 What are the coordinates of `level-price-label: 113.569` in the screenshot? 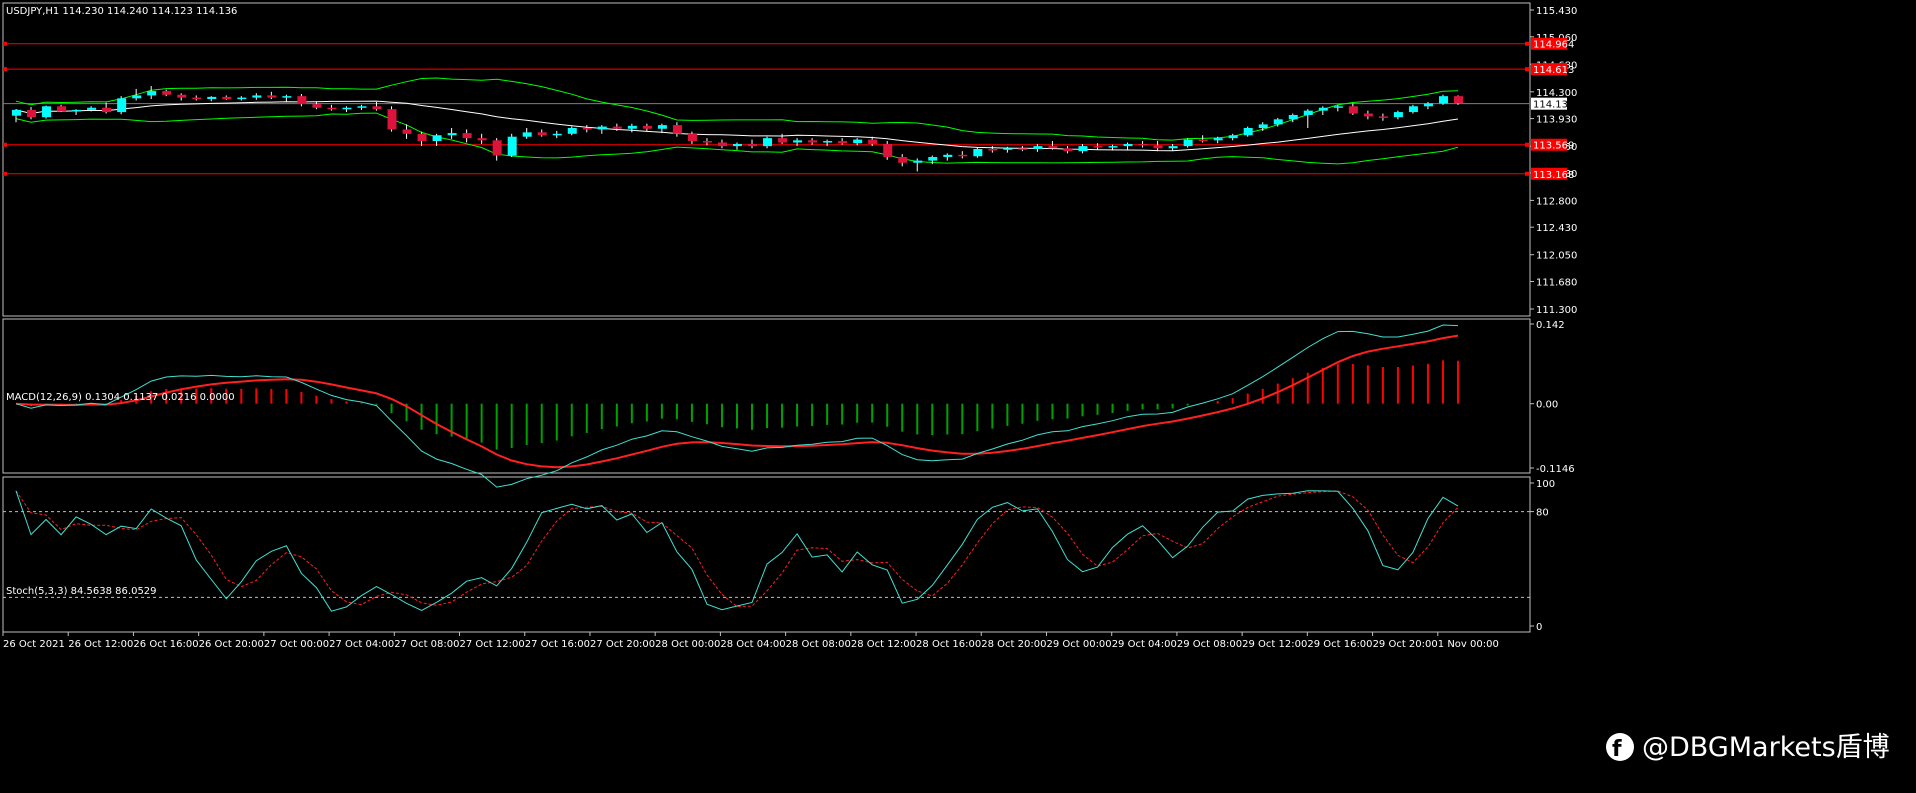 It's located at (1553, 146).